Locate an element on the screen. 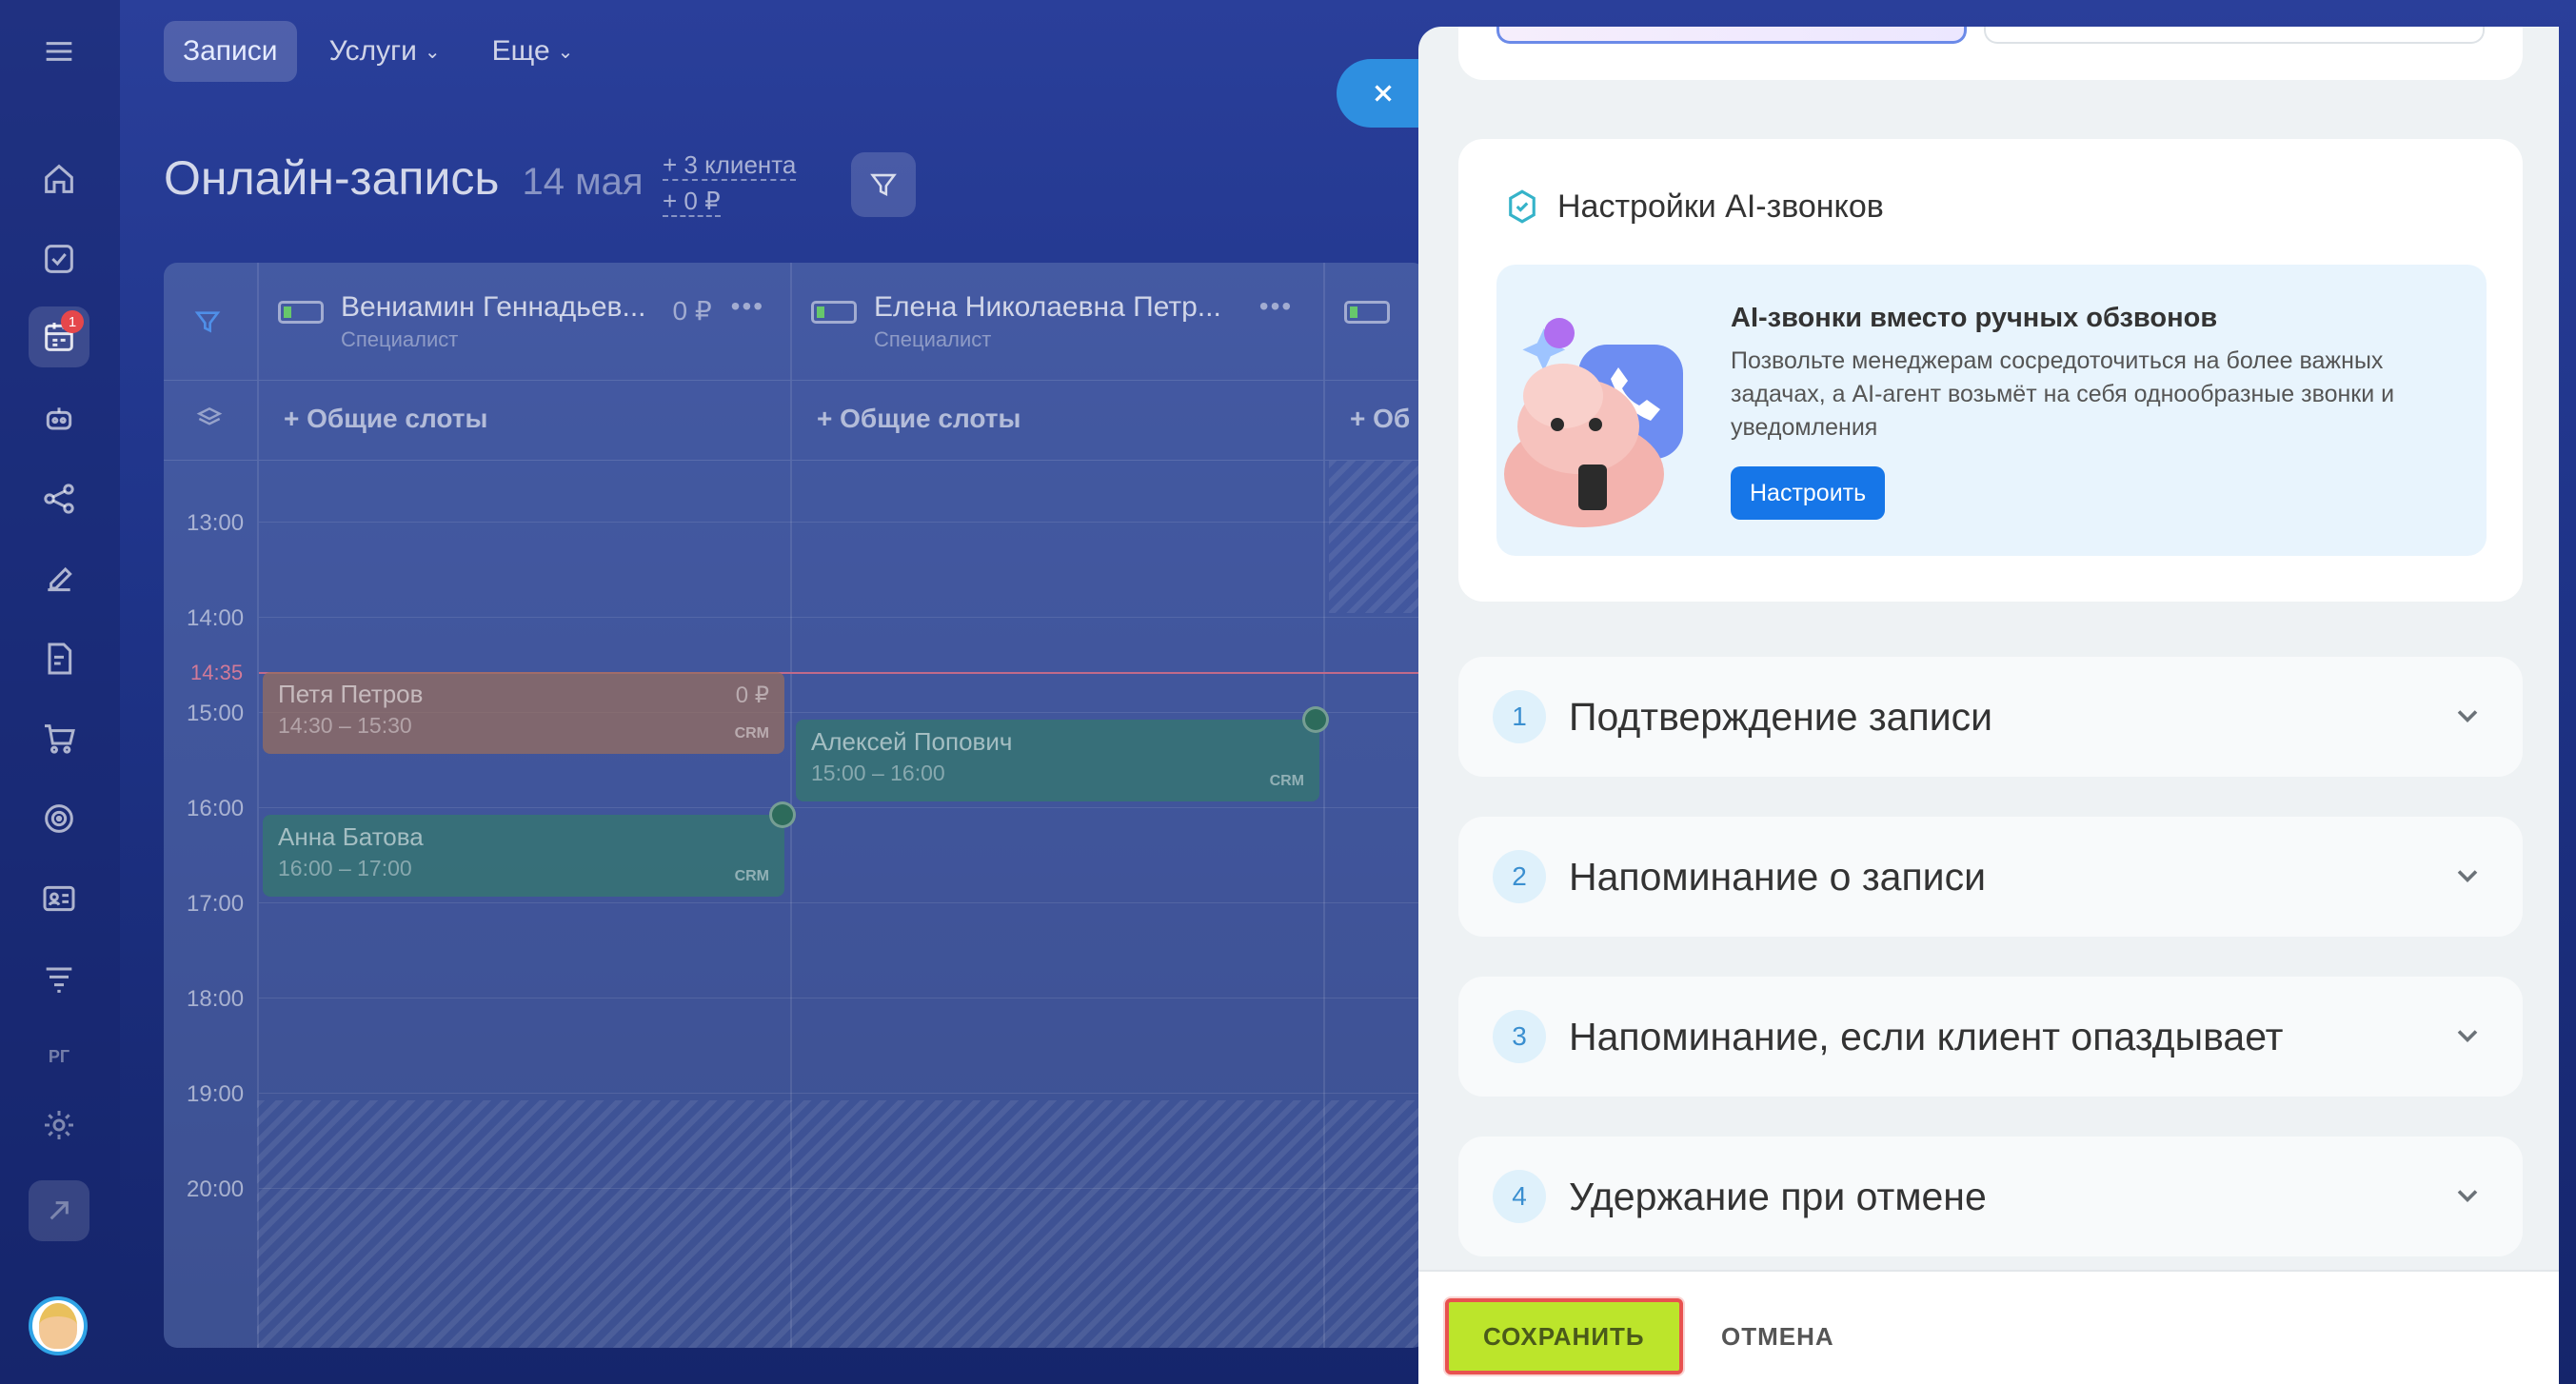 The height and width of the screenshot is (1384, 2576). cancel-button: ОТМЕНА is located at coordinates (1778, 1336).